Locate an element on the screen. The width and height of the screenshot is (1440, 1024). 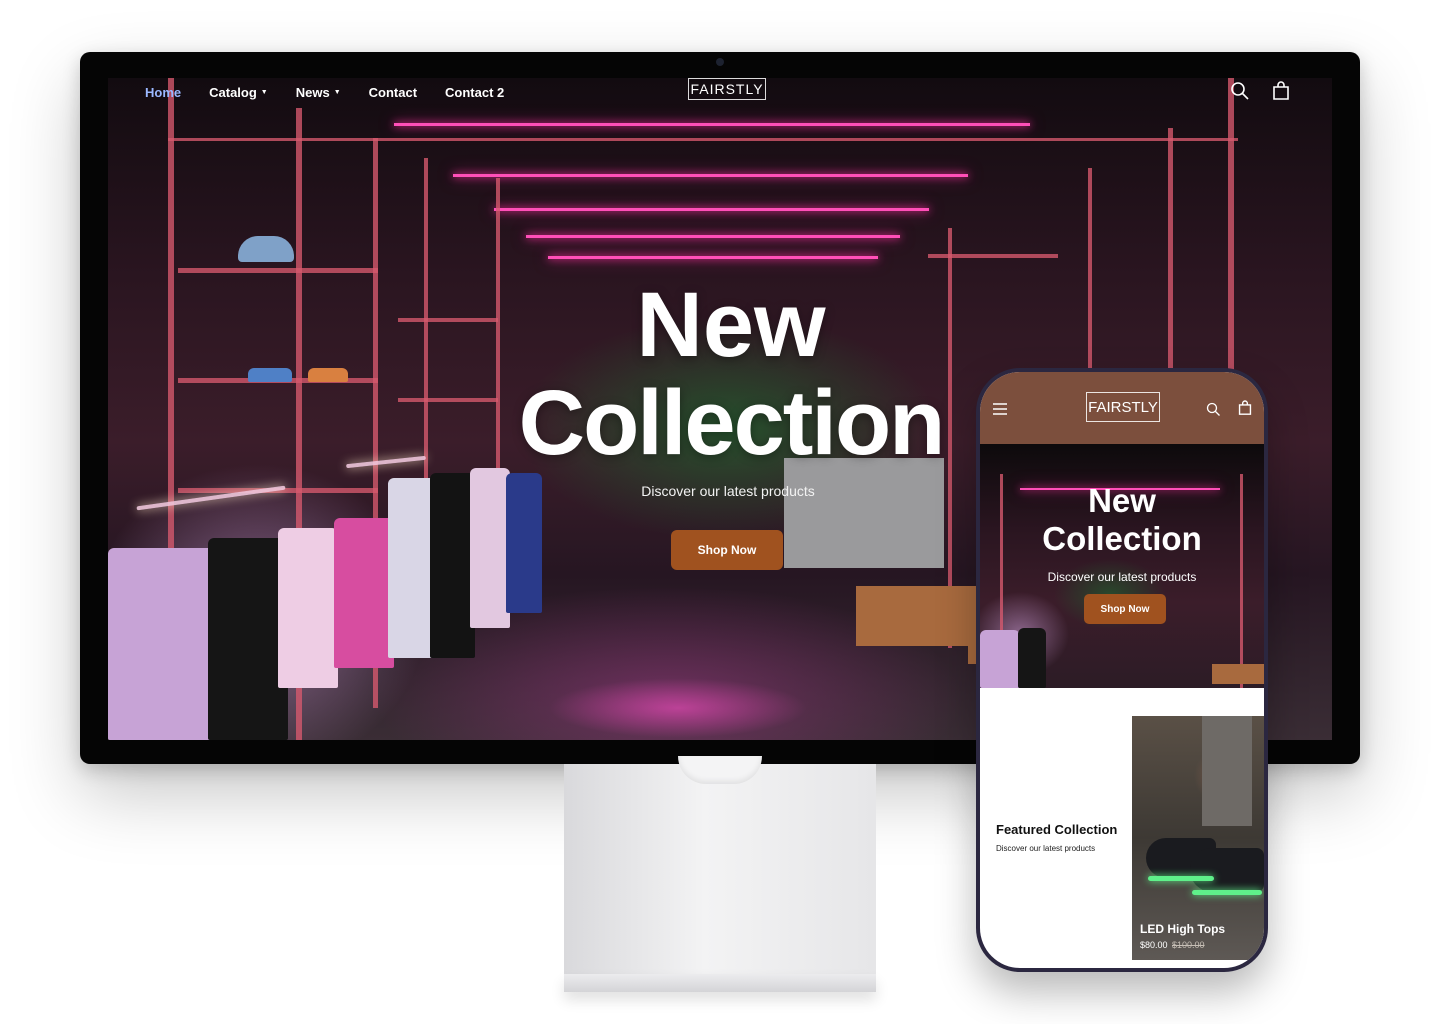
monitor-stand is located at coordinates (720, 875).